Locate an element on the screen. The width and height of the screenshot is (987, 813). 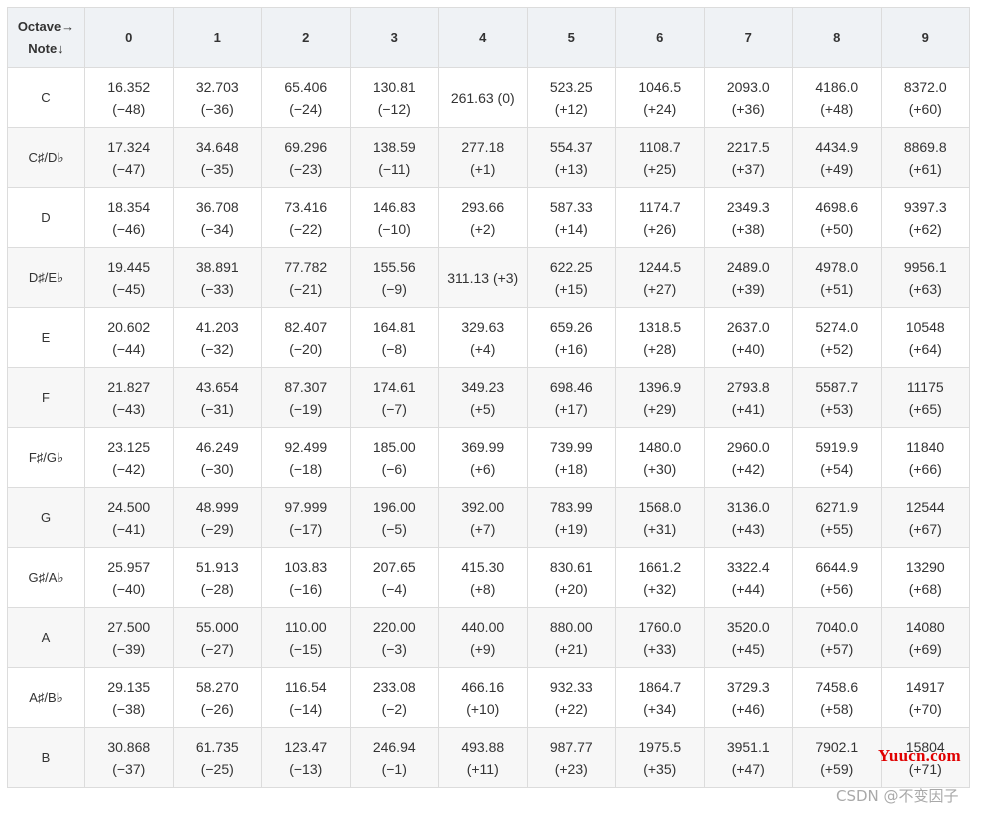
frequency-value: 1244.5 is located at coordinates (660, 266).